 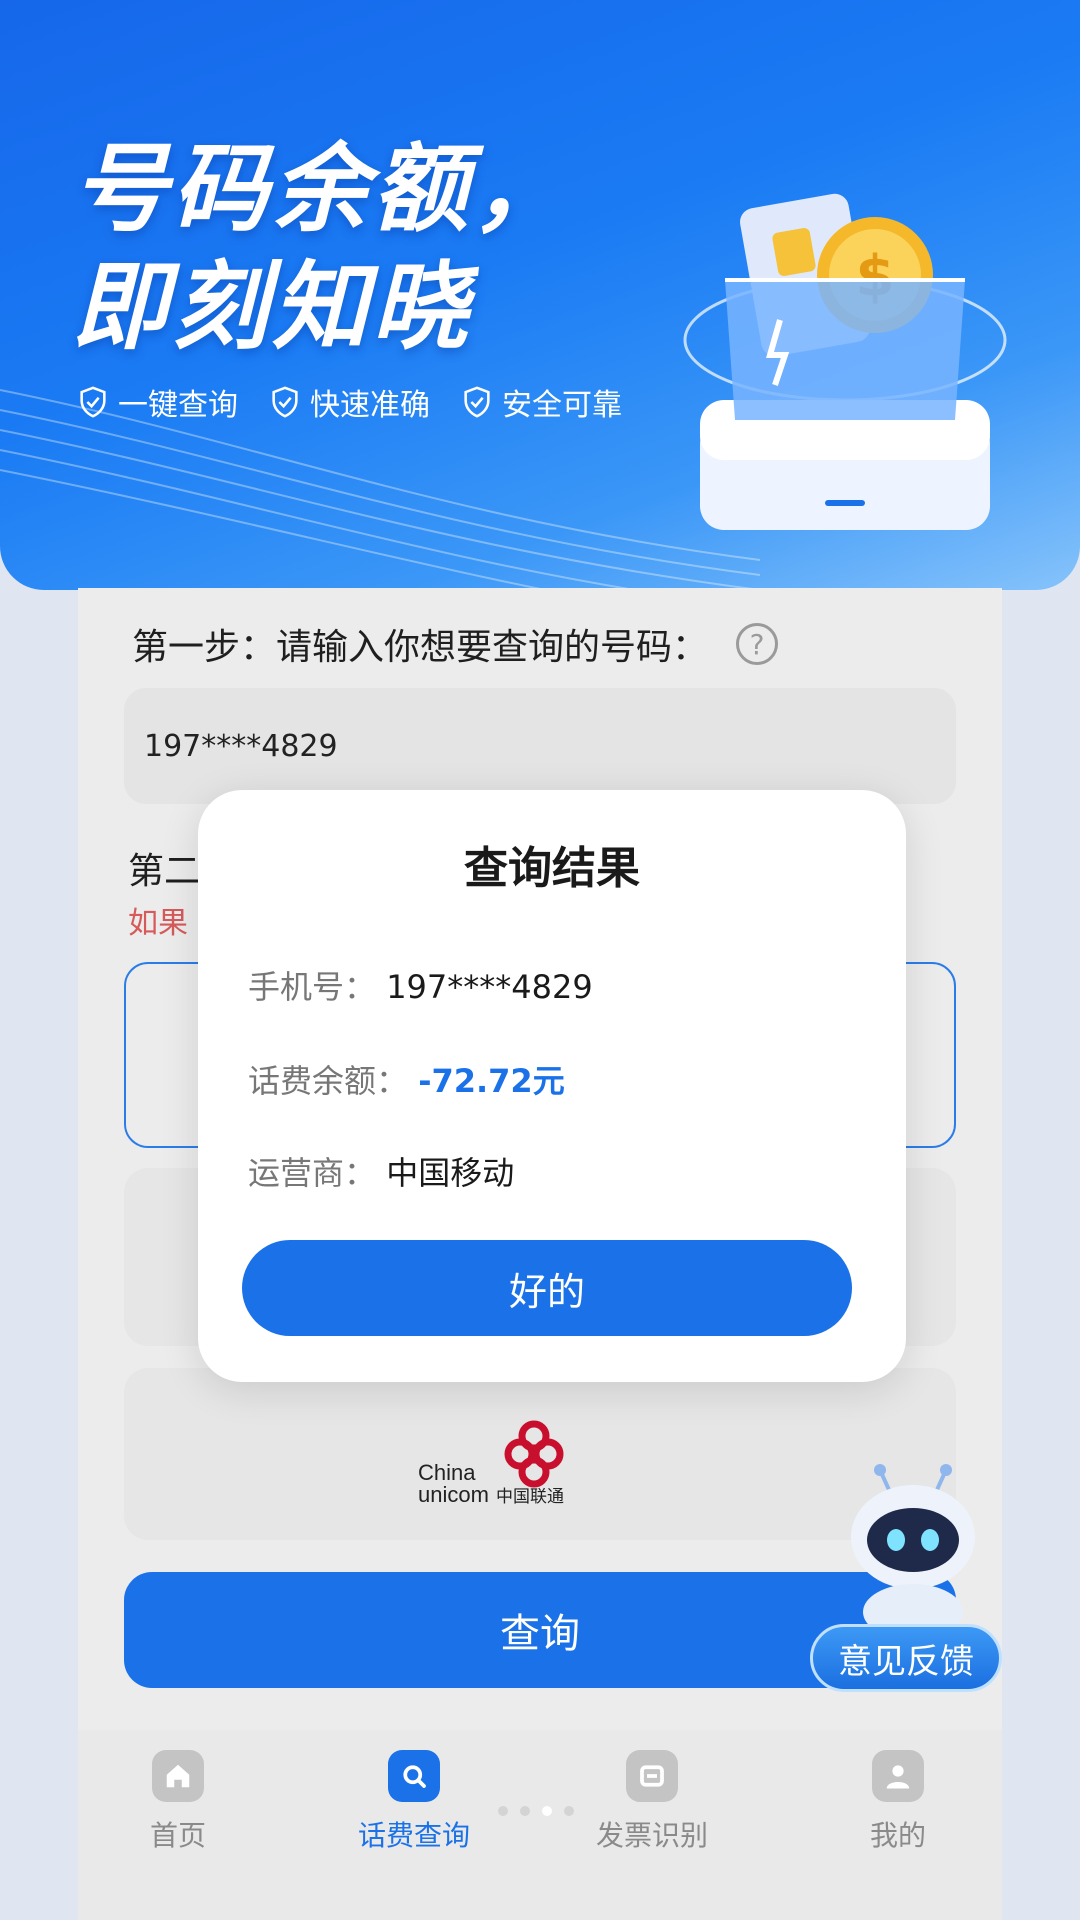 I want to click on page-indicator, so click(x=536, y=1811).